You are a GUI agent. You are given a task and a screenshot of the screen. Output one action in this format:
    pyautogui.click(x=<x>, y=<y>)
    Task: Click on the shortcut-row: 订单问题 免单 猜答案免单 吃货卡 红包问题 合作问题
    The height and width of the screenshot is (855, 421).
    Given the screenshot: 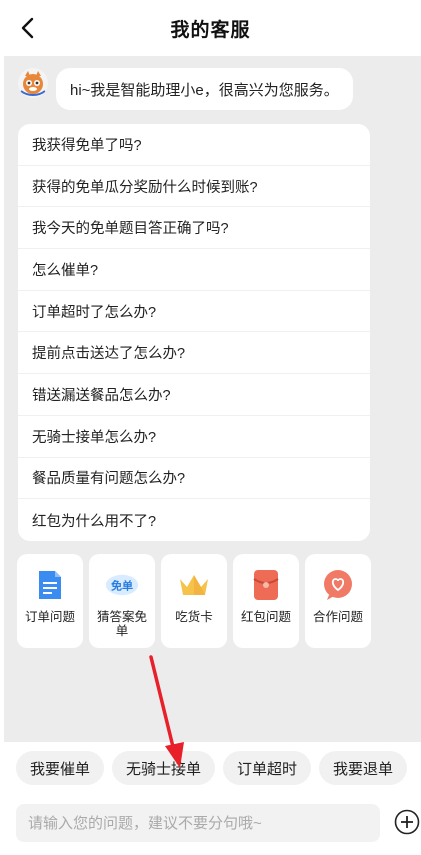 What is the action you would take?
    pyautogui.click(x=194, y=601)
    